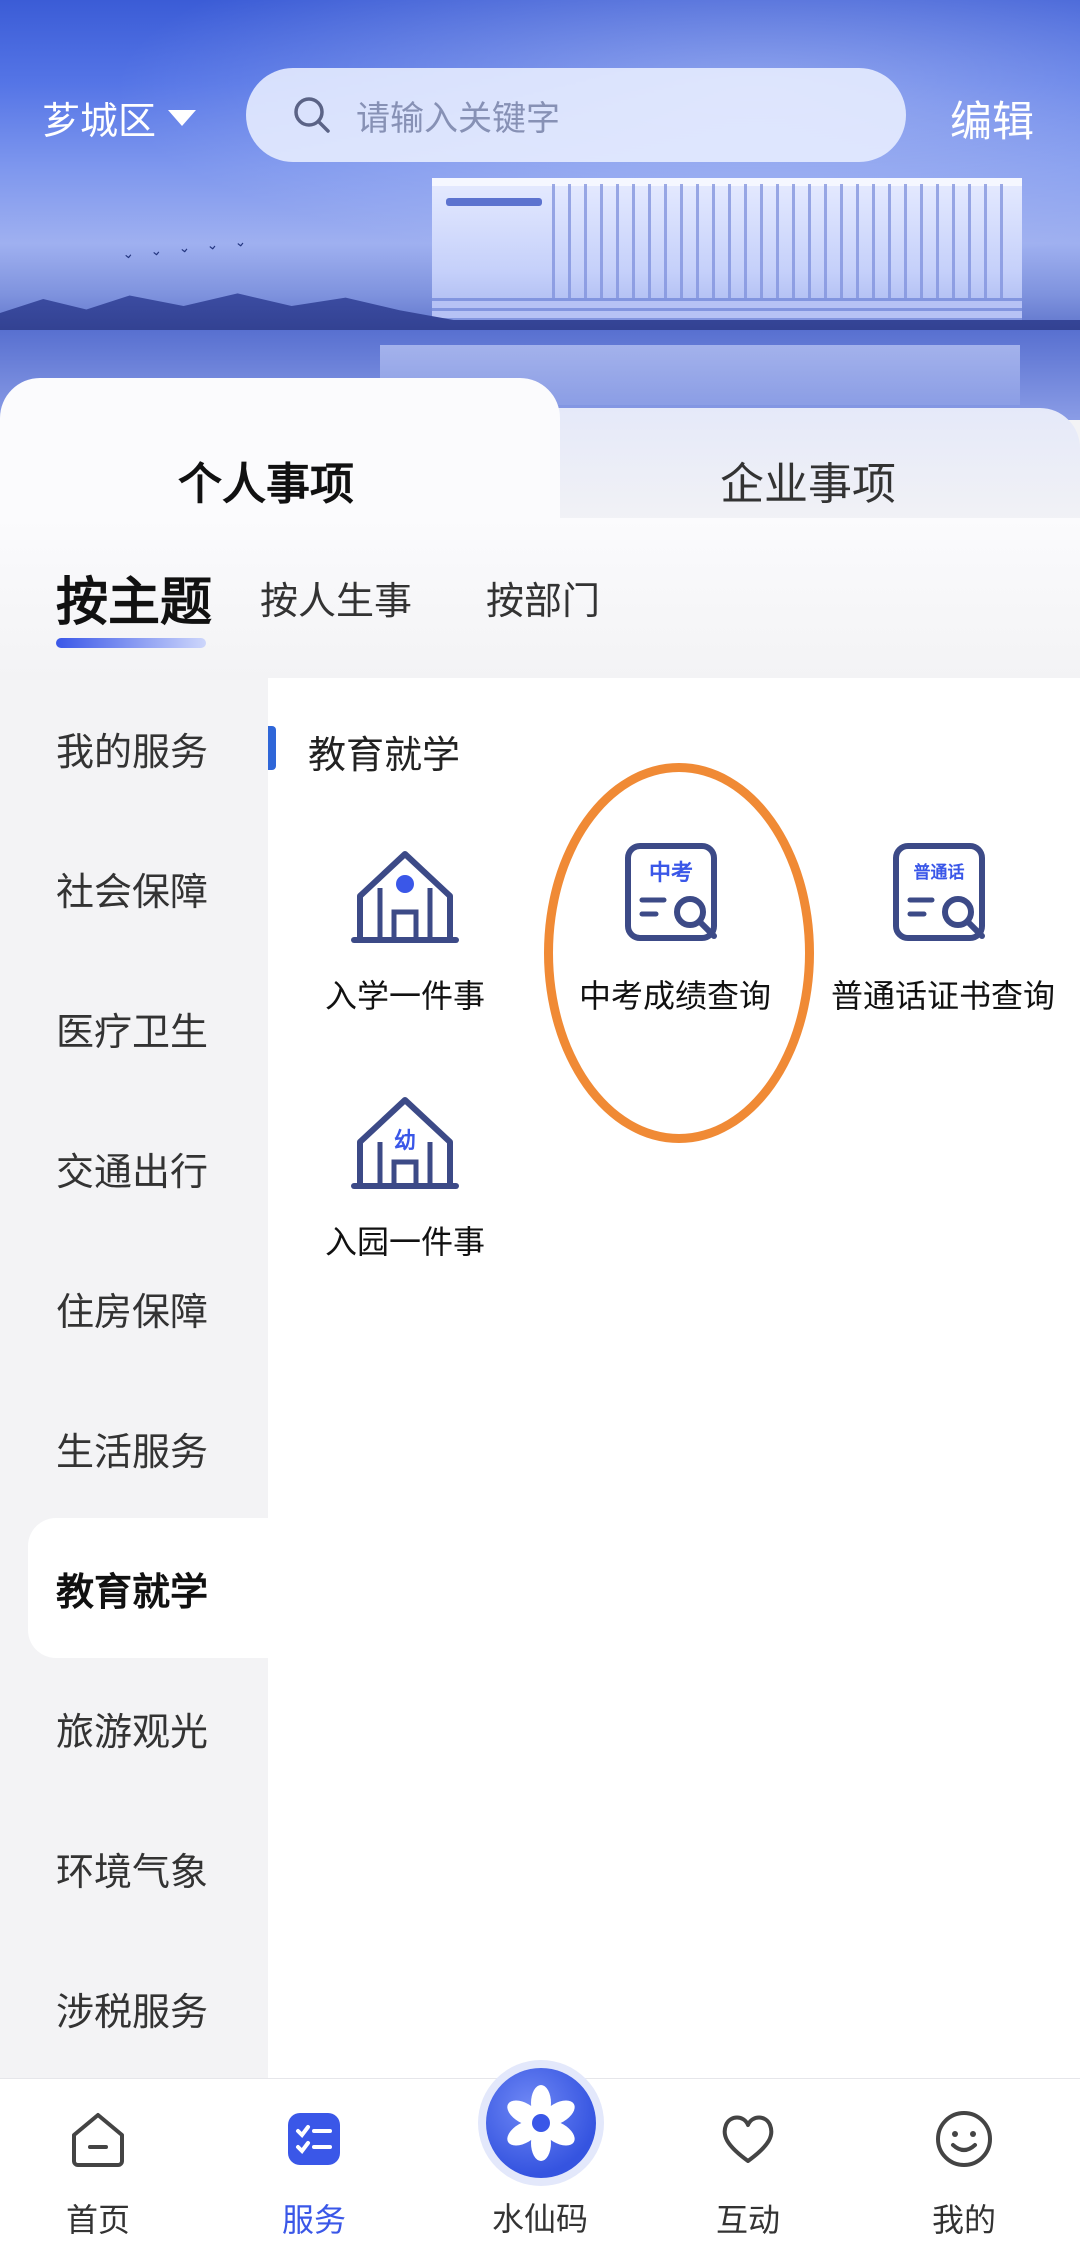  What do you see at coordinates (312, 115) in the screenshot?
I see `search-icon` at bounding box center [312, 115].